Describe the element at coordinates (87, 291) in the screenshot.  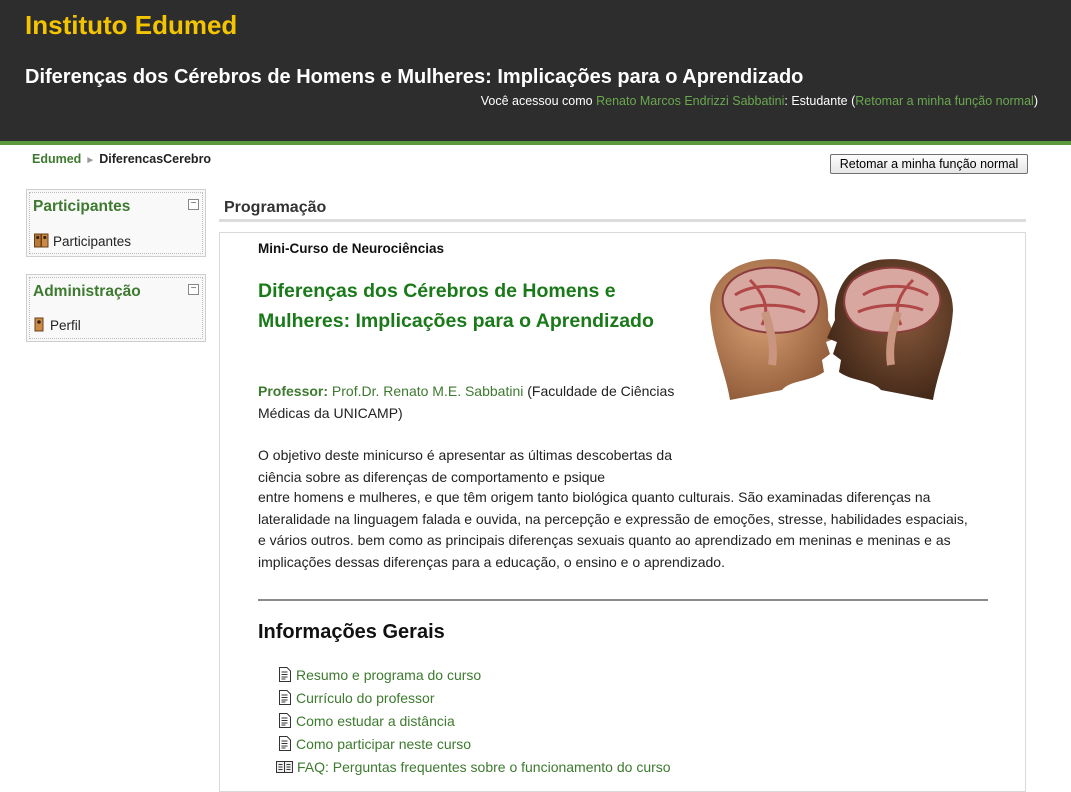
I see `admin-block-title: Administração` at that location.